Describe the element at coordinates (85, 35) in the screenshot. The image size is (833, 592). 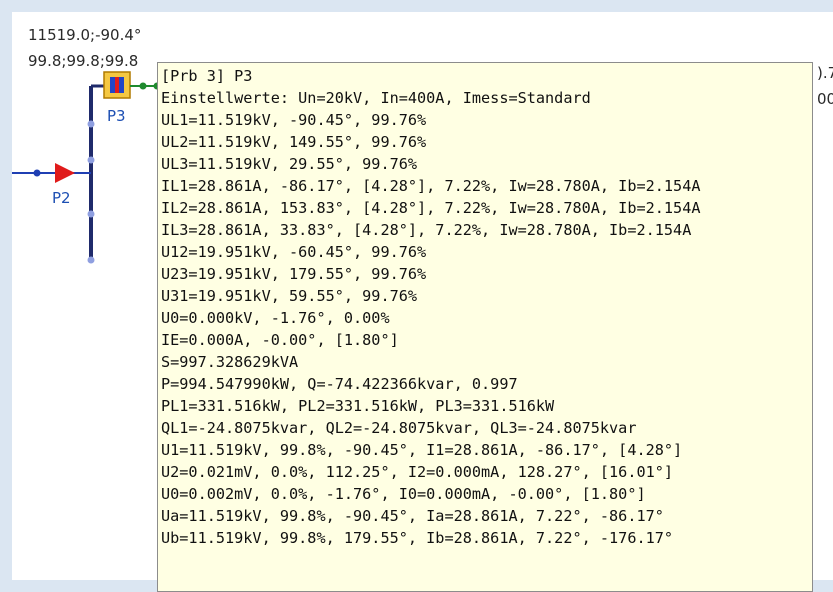
I see `result-label-top: 11519.0;-90.4°` at that location.